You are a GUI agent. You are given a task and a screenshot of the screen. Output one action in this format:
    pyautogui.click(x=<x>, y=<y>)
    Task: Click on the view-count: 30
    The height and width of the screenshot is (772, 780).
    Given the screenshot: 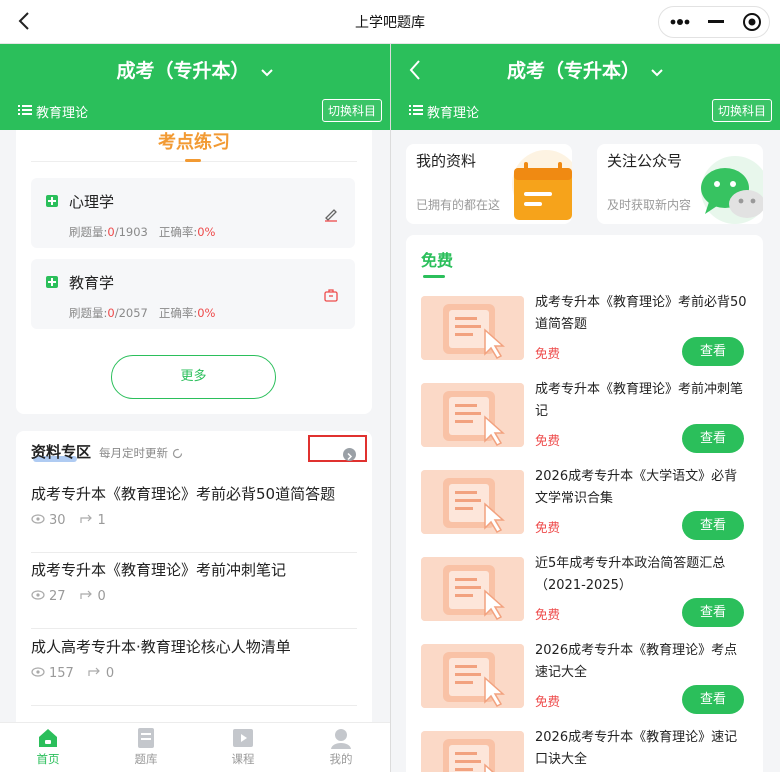 What is the action you would take?
    pyautogui.click(x=48, y=520)
    